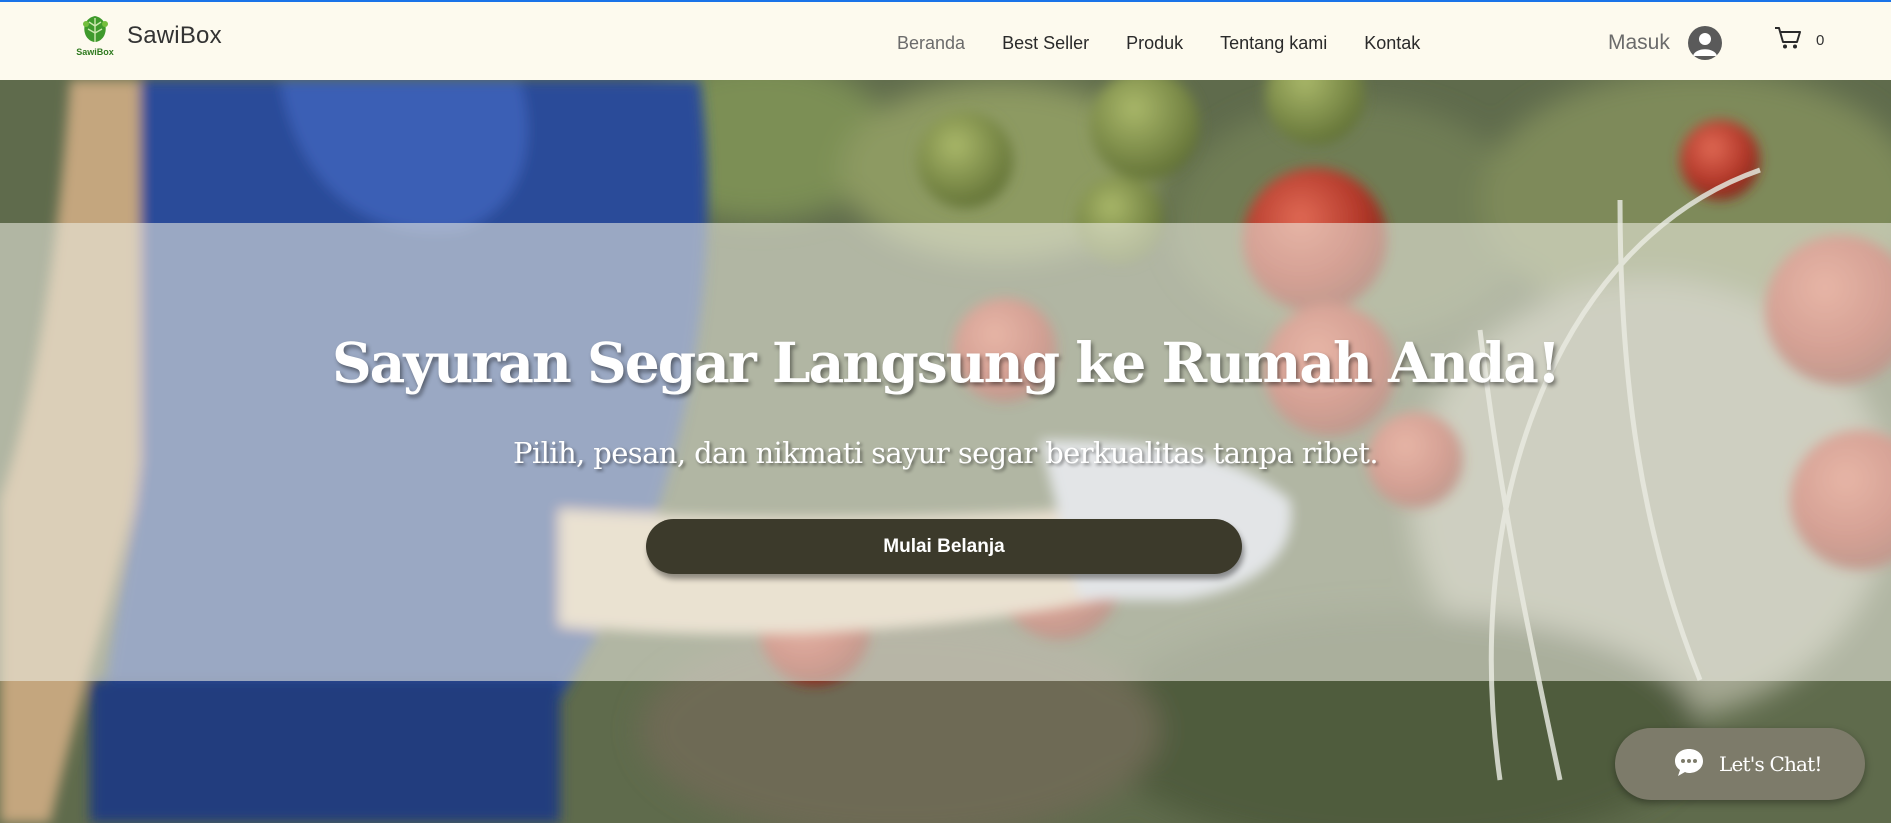 The height and width of the screenshot is (823, 1891). What do you see at coordinates (1392, 43) in the screenshot?
I see `nav-item-kontak: Kontak` at bounding box center [1392, 43].